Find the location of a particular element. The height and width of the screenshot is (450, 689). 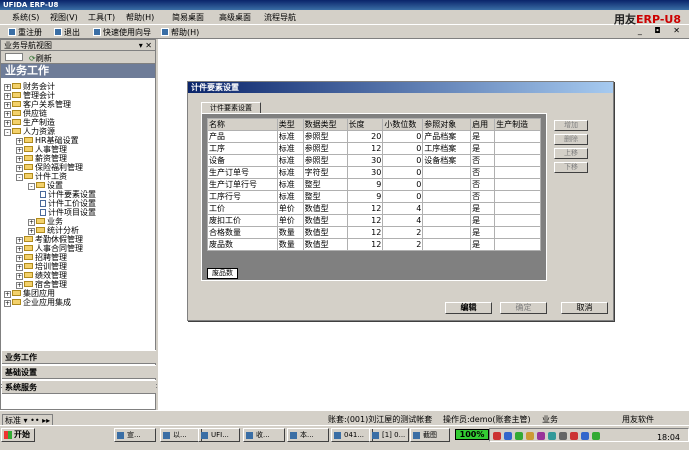

tree-node: - 设置 is located at coordinates (45, 185).